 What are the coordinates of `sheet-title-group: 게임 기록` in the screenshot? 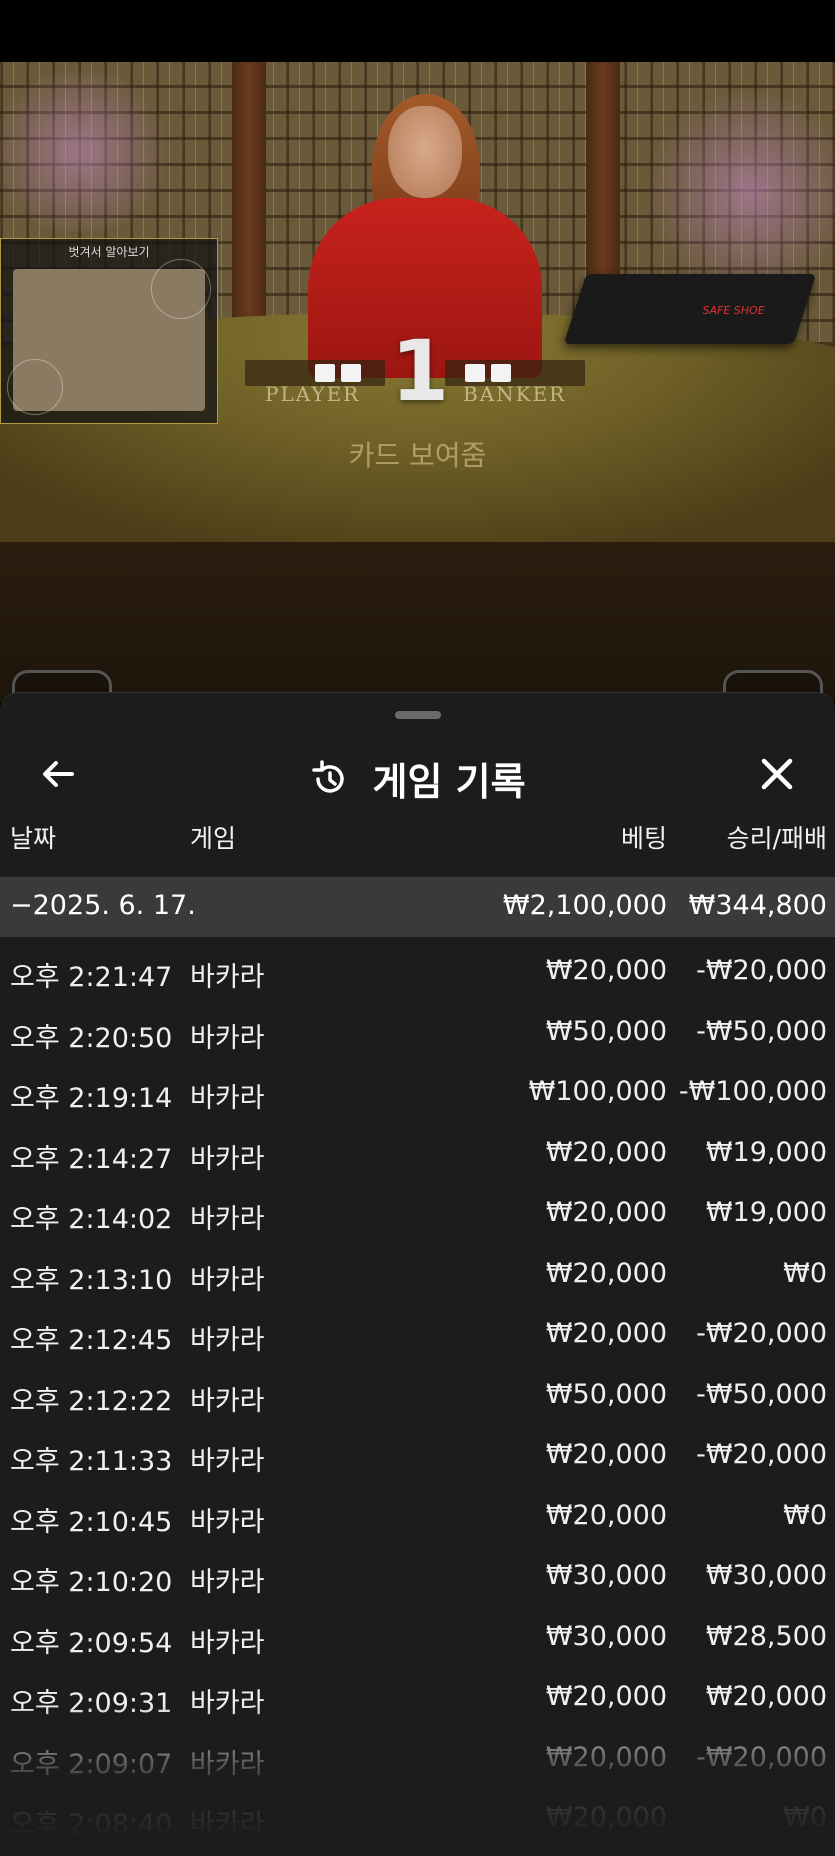 It's located at (417, 778).